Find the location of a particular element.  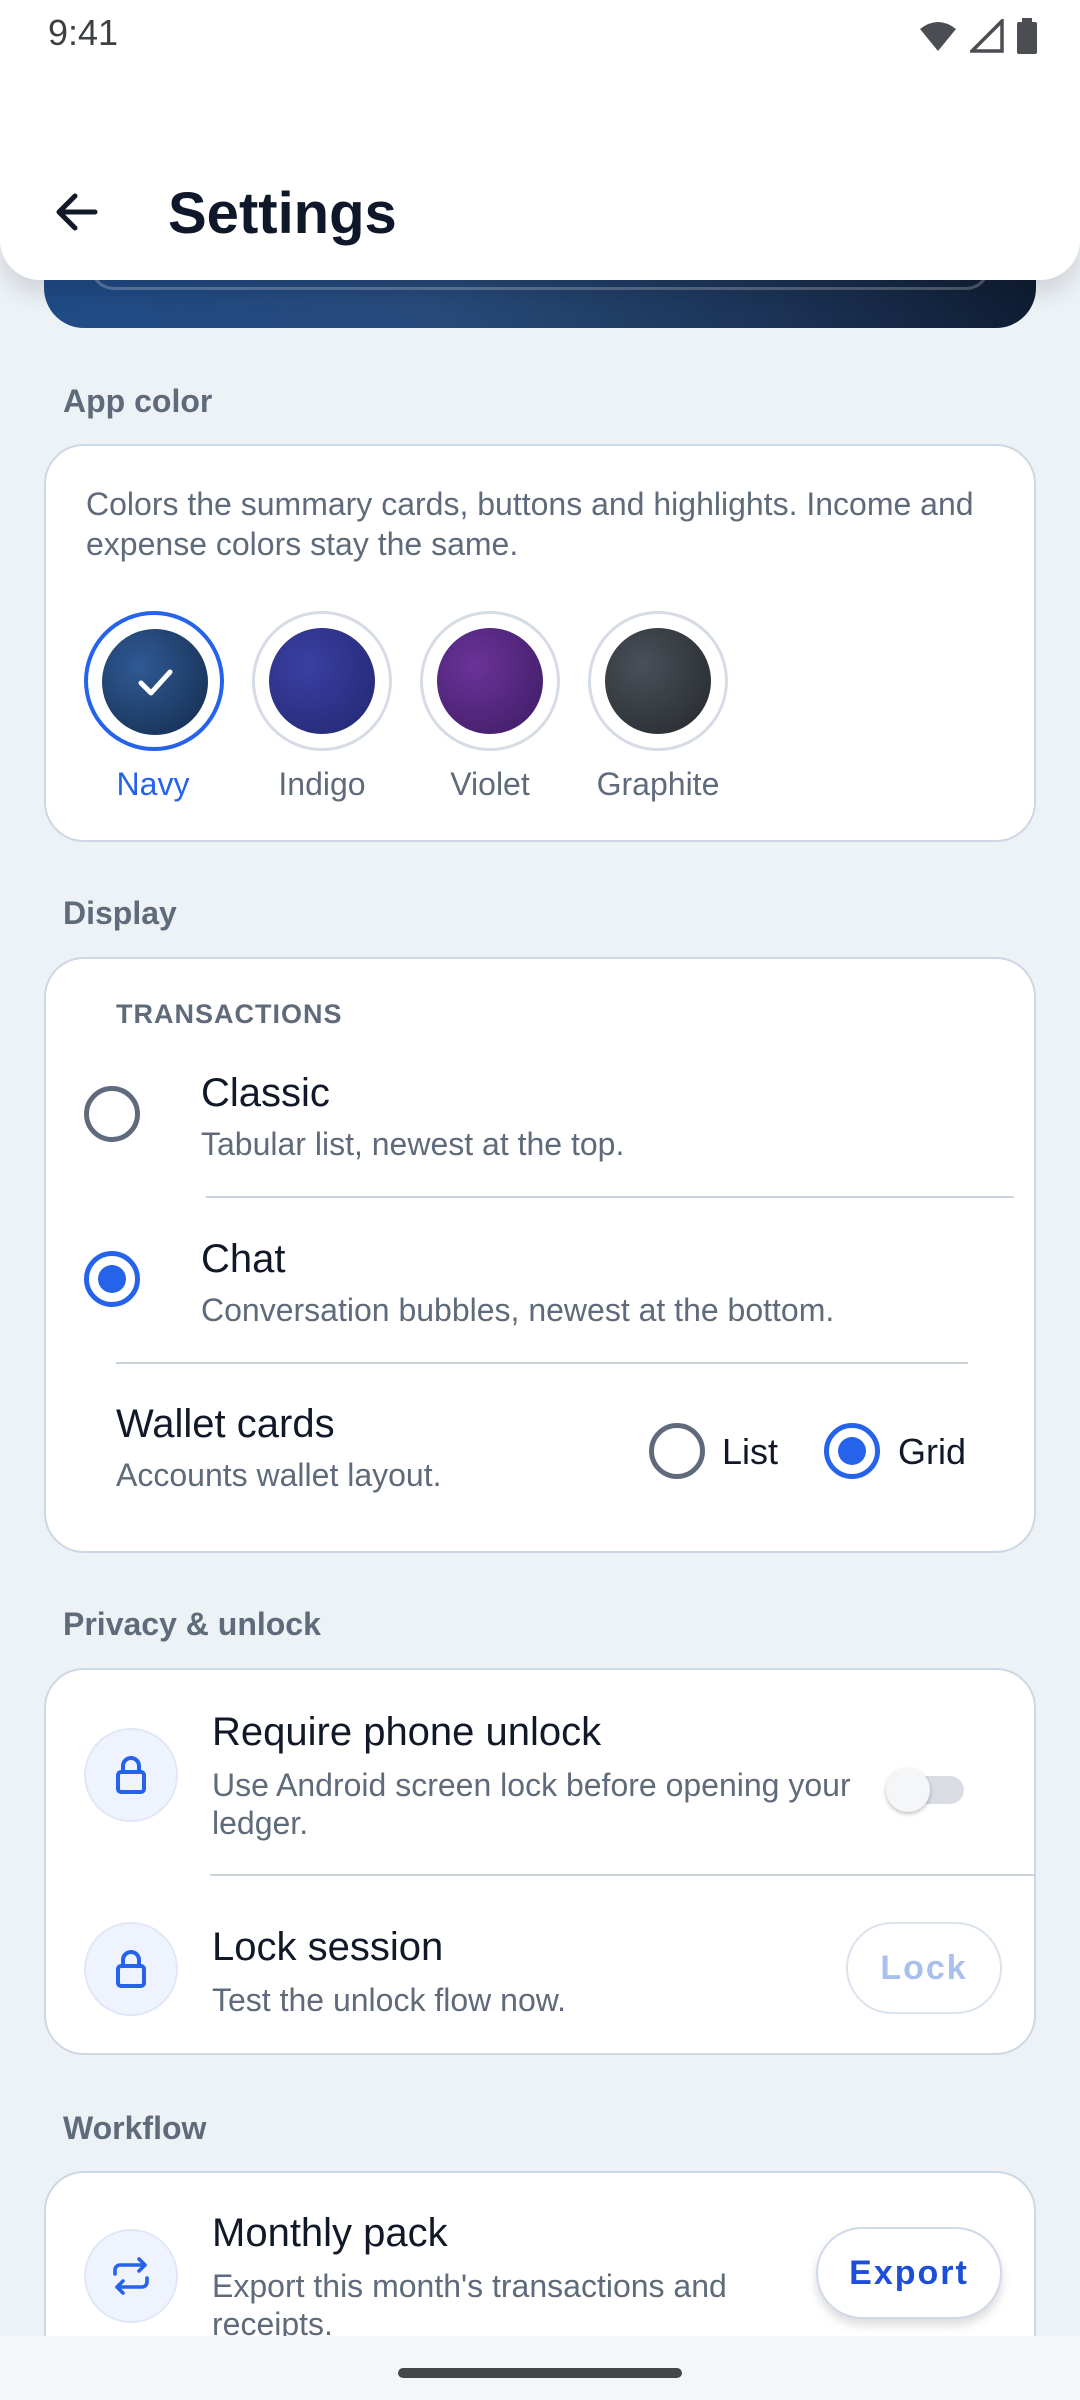

swatch-graphite is located at coordinates (658, 681).